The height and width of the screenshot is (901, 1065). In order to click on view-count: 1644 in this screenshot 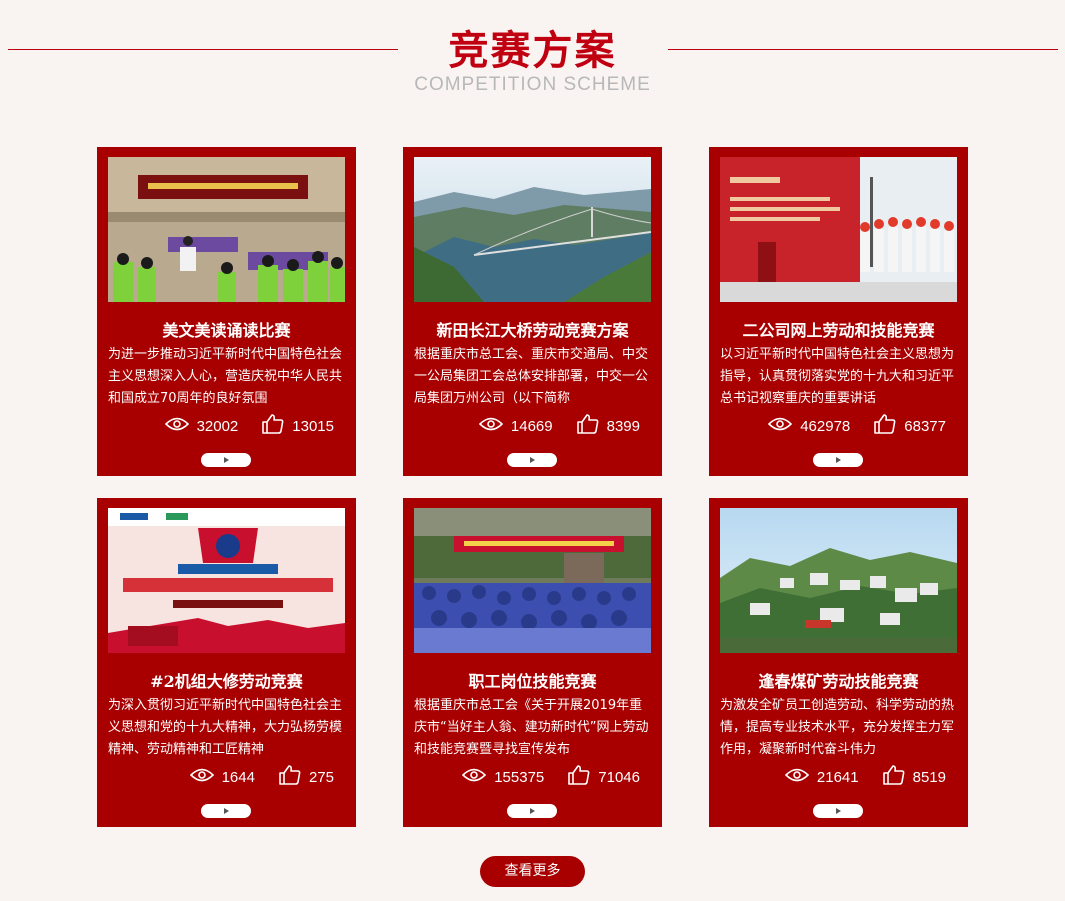, I will do `click(238, 777)`.